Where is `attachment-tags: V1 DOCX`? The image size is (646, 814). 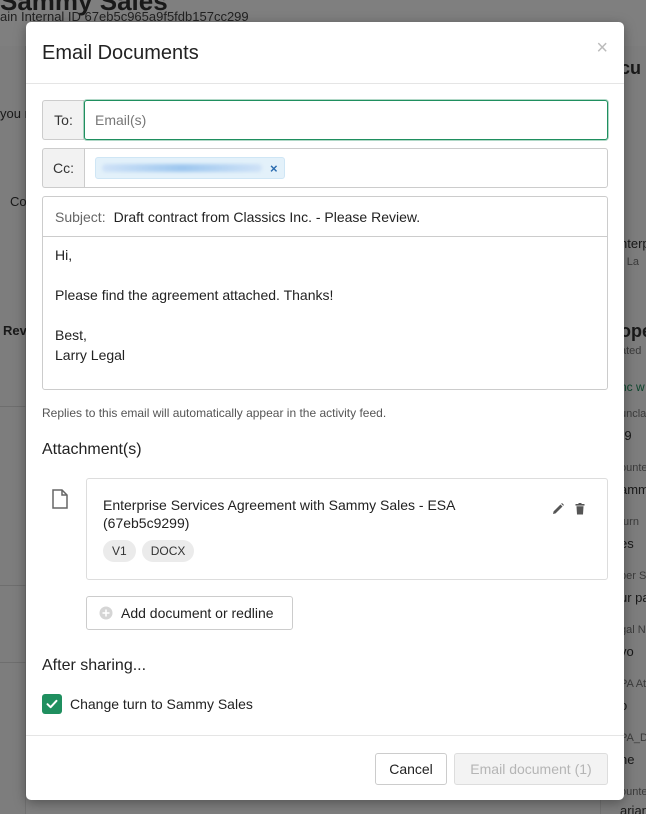
attachment-tags: V1 DOCX is located at coordinates (149, 551).